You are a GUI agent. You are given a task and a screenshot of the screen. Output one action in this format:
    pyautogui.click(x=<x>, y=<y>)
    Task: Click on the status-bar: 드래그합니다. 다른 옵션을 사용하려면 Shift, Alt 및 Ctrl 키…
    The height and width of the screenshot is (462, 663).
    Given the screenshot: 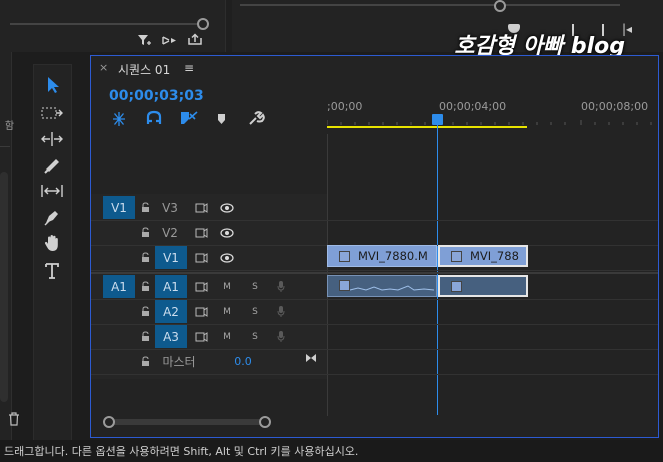 What is the action you would take?
    pyautogui.click(x=331, y=451)
    